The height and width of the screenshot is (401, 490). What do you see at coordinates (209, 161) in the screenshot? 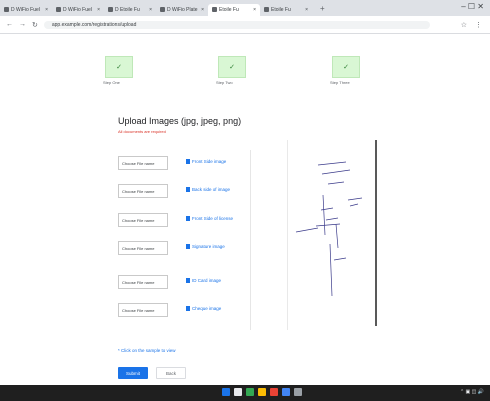
I see `sample-label: Front Side image` at bounding box center [209, 161].